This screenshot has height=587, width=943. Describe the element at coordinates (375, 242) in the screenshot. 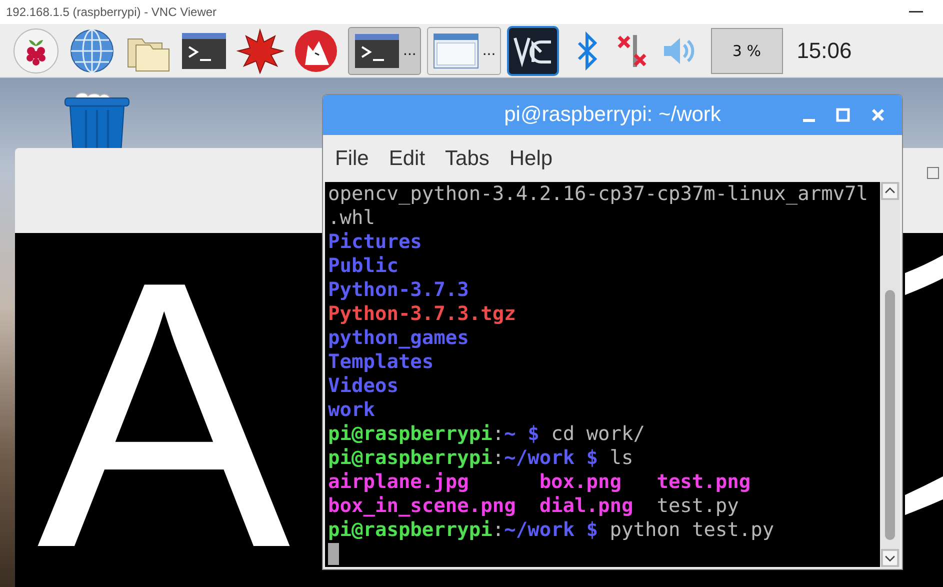

I see `directory-name: Pictures` at that location.